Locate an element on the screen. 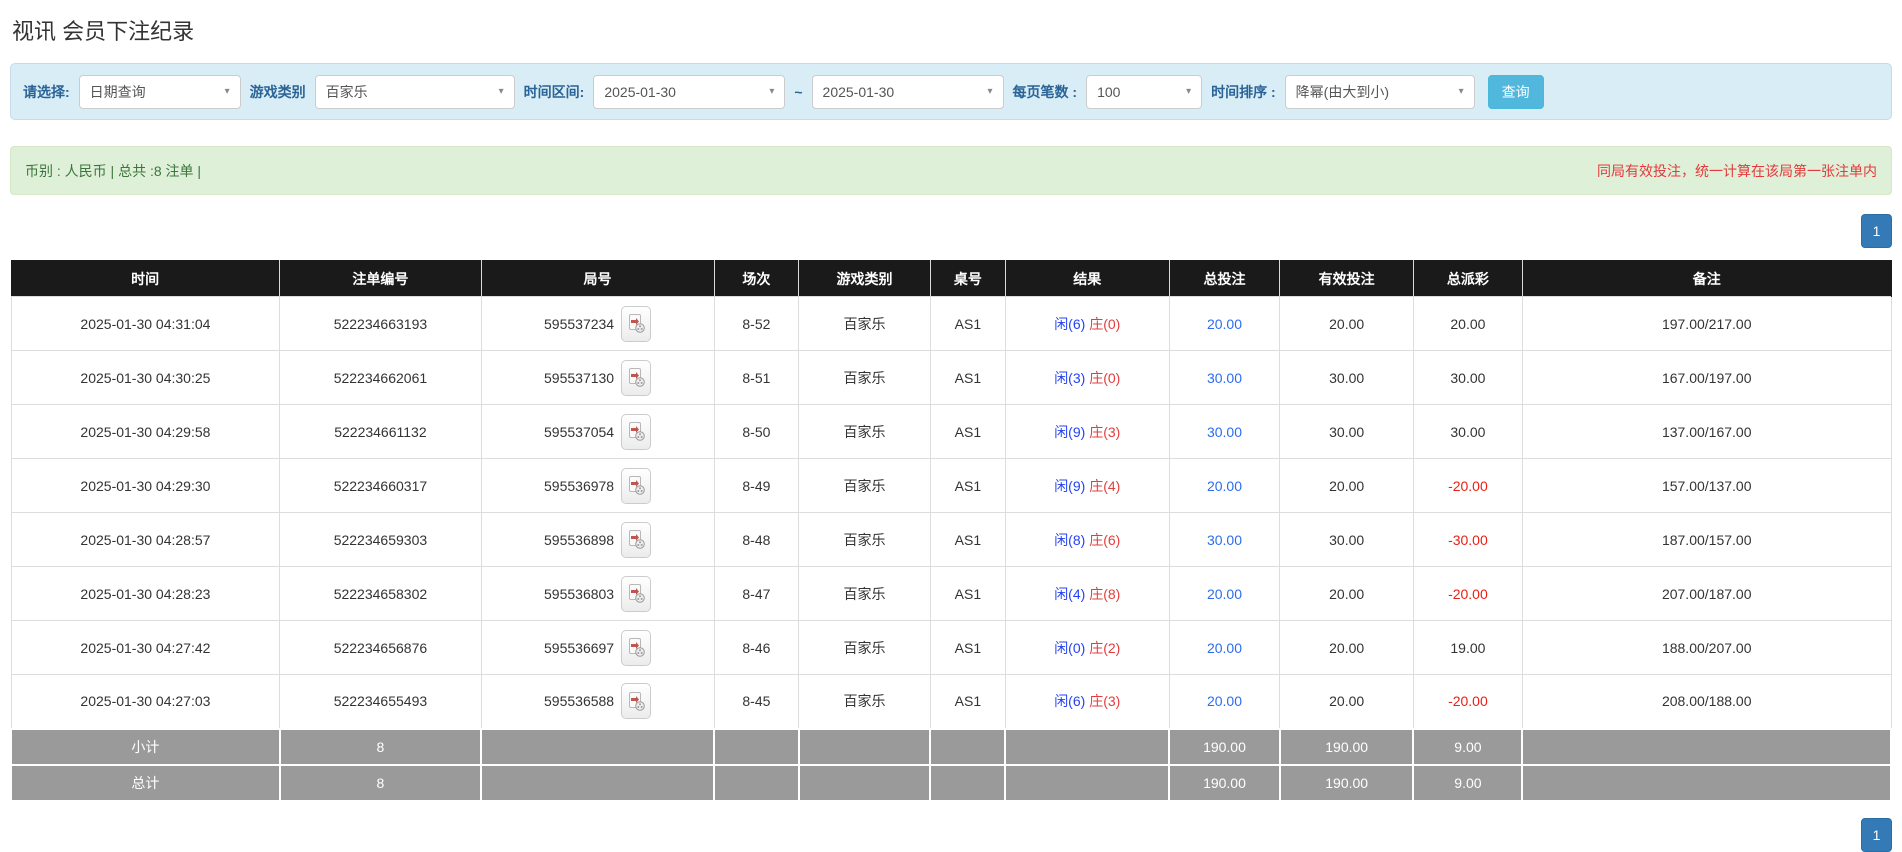 Image resolution: width=1902 pixels, height=852 pixels. grand-total-label: 总计 is located at coordinates (145, 782).